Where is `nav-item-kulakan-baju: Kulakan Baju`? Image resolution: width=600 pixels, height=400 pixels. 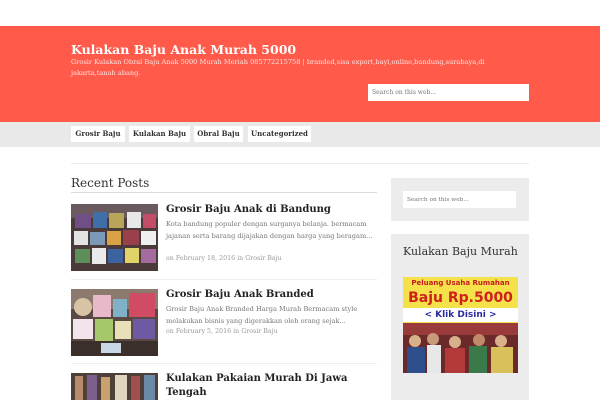 nav-item-kulakan-baju: Kulakan Baju is located at coordinates (159, 134).